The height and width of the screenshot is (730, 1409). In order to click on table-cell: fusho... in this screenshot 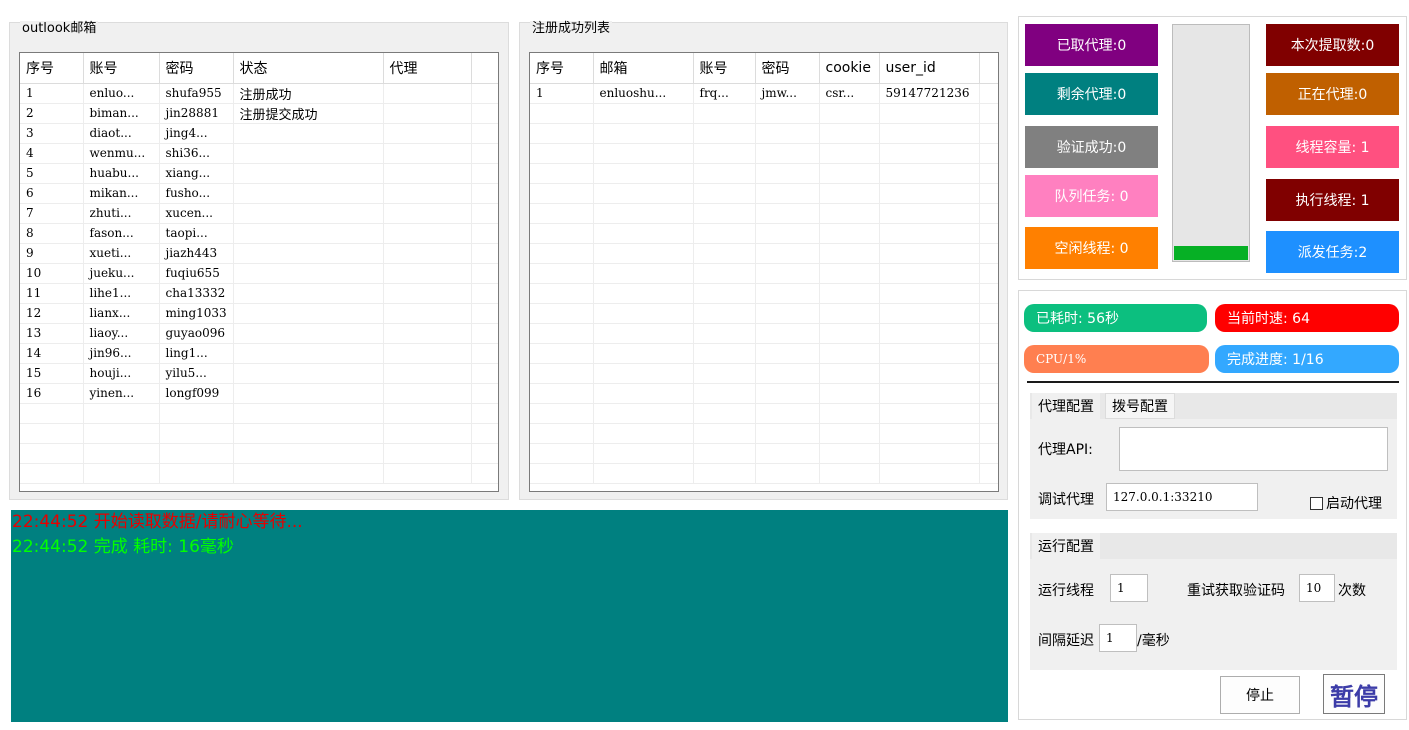, I will do `click(196, 193)`.